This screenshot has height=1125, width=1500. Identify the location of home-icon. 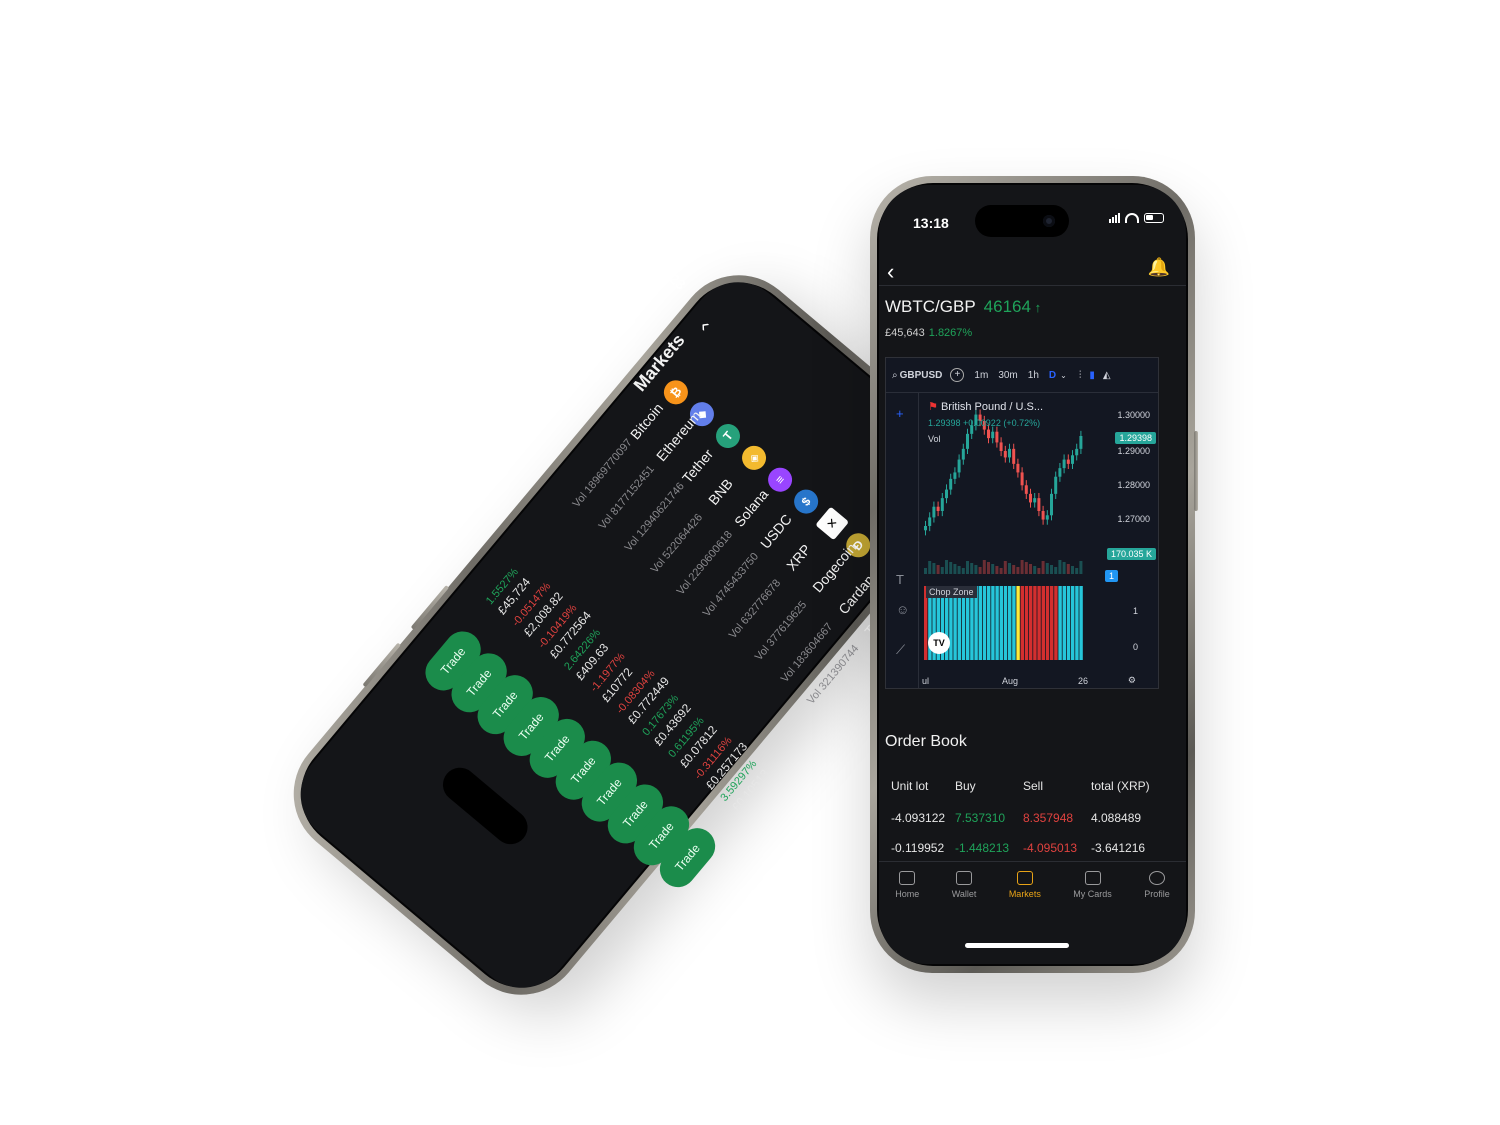
(907, 878).